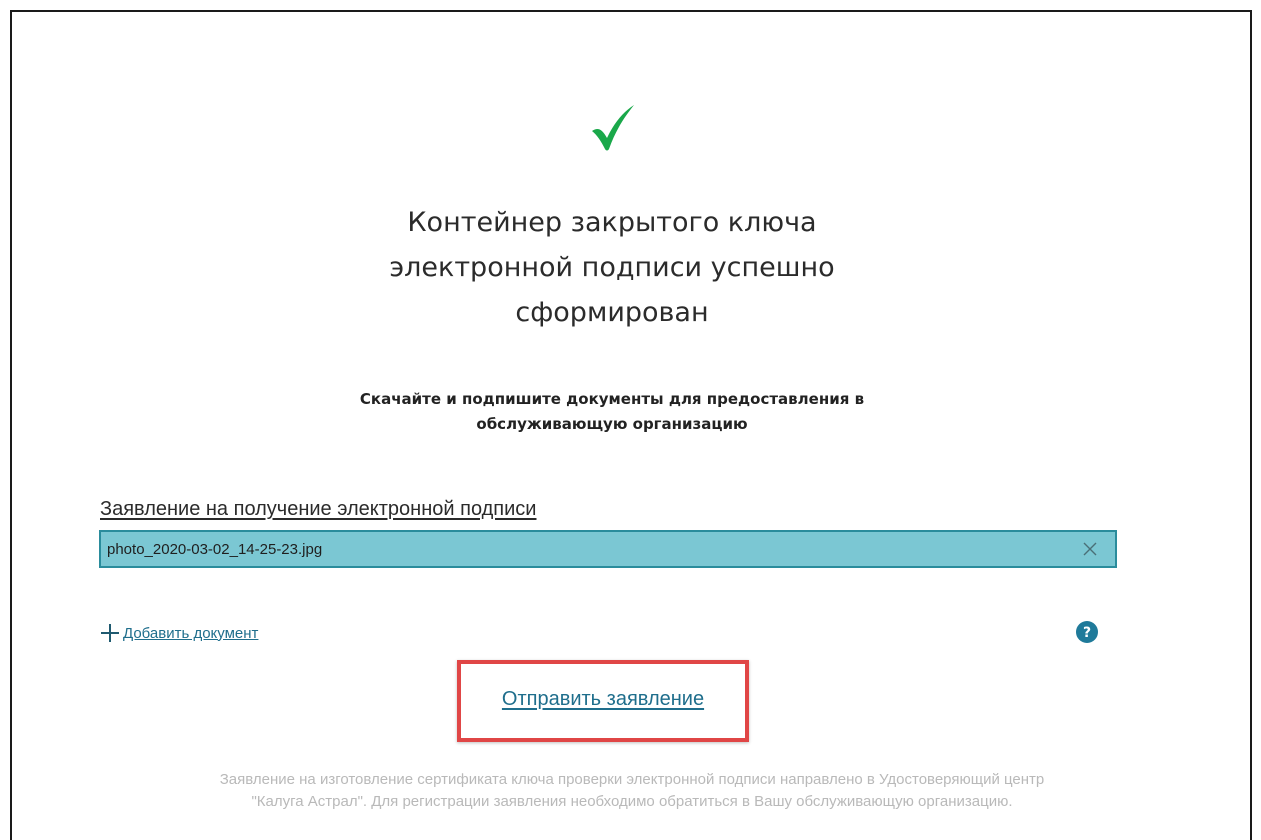 This screenshot has width=1261, height=840. Describe the element at coordinates (612, 312) in the screenshot. I see `title-line: сформирован` at that location.